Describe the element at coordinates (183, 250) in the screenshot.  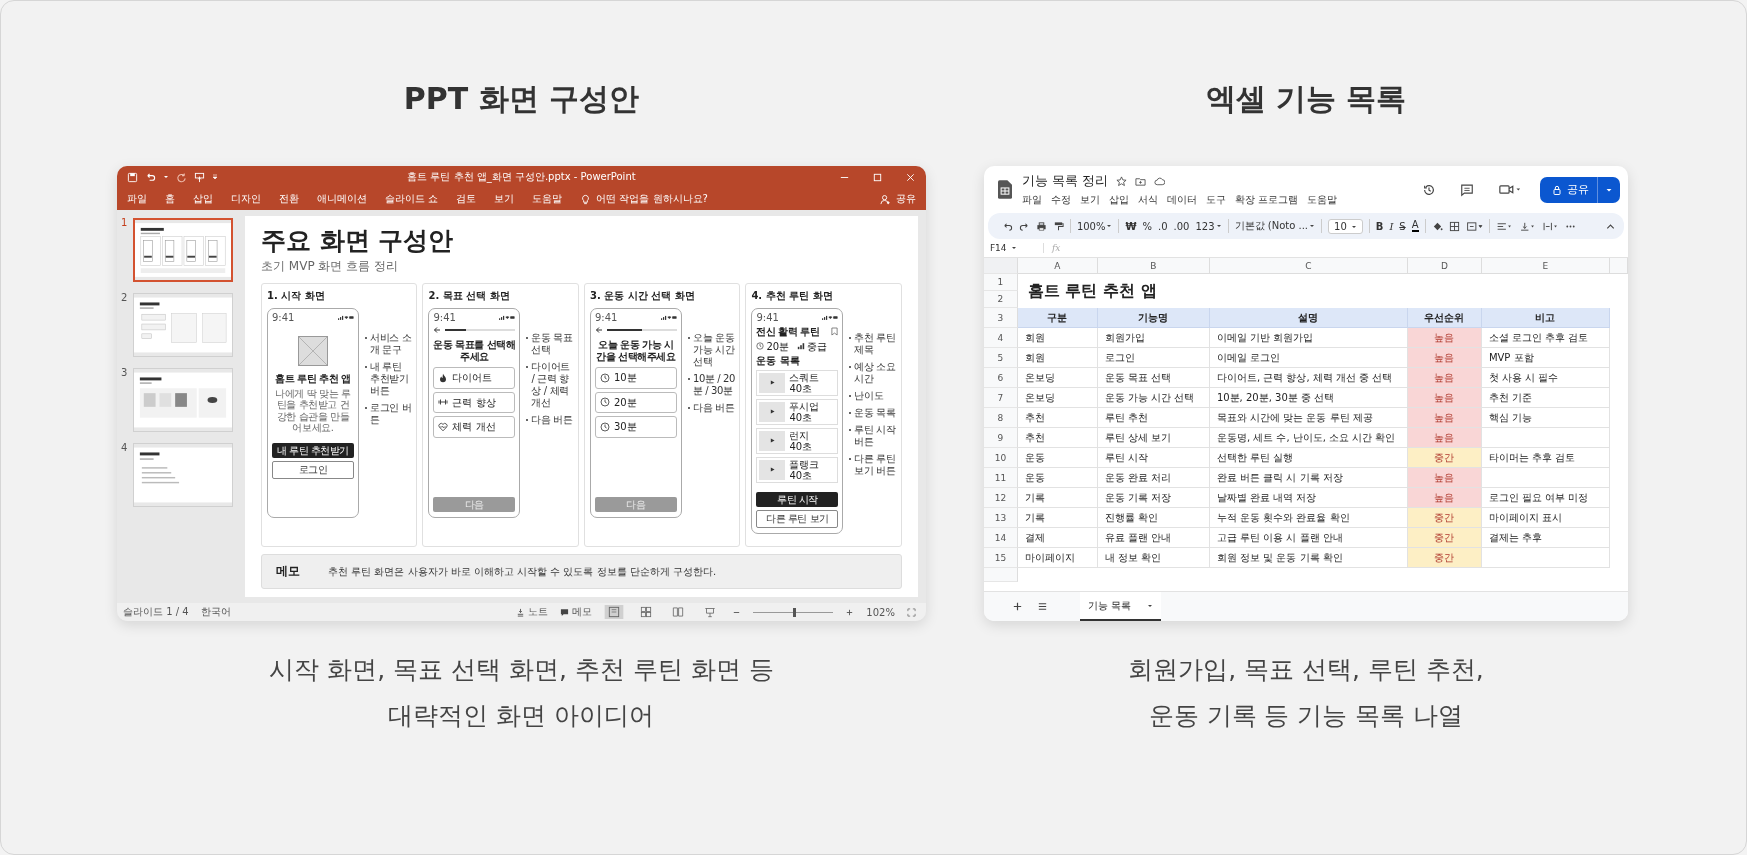
I see `slide-thumbnail` at that location.